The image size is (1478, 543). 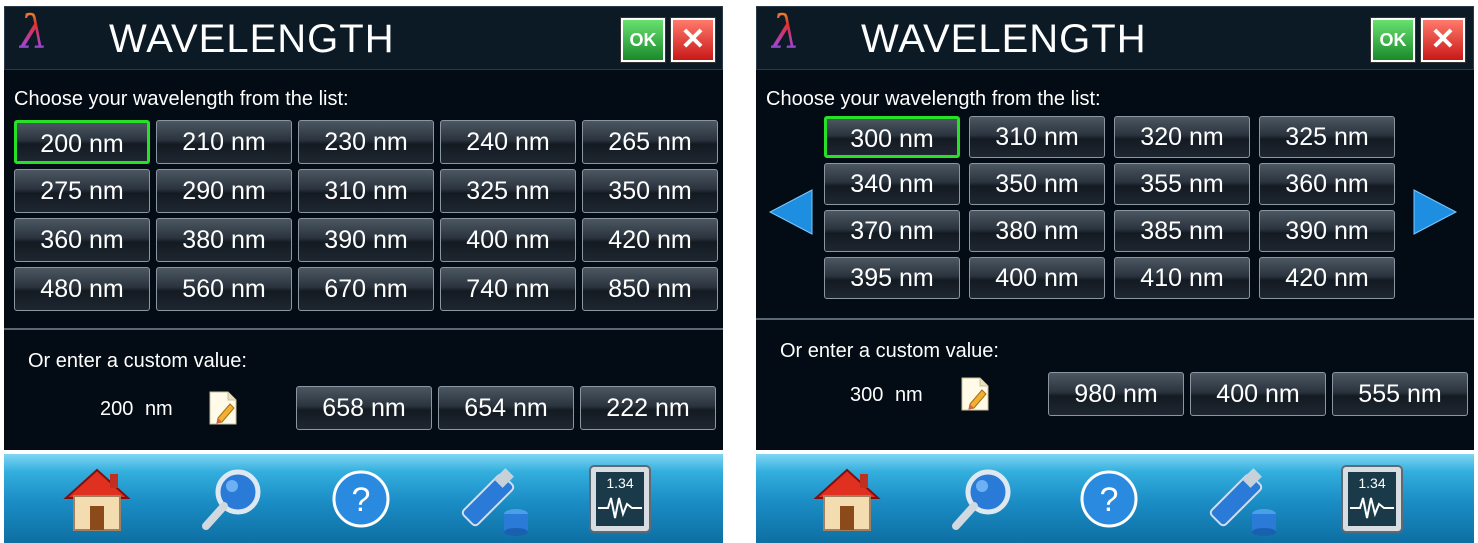 What do you see at coordinates (1182, 231) in the screenshot?
I see `wavelength-button: 385 nm` at bounding box center [1182, 231].